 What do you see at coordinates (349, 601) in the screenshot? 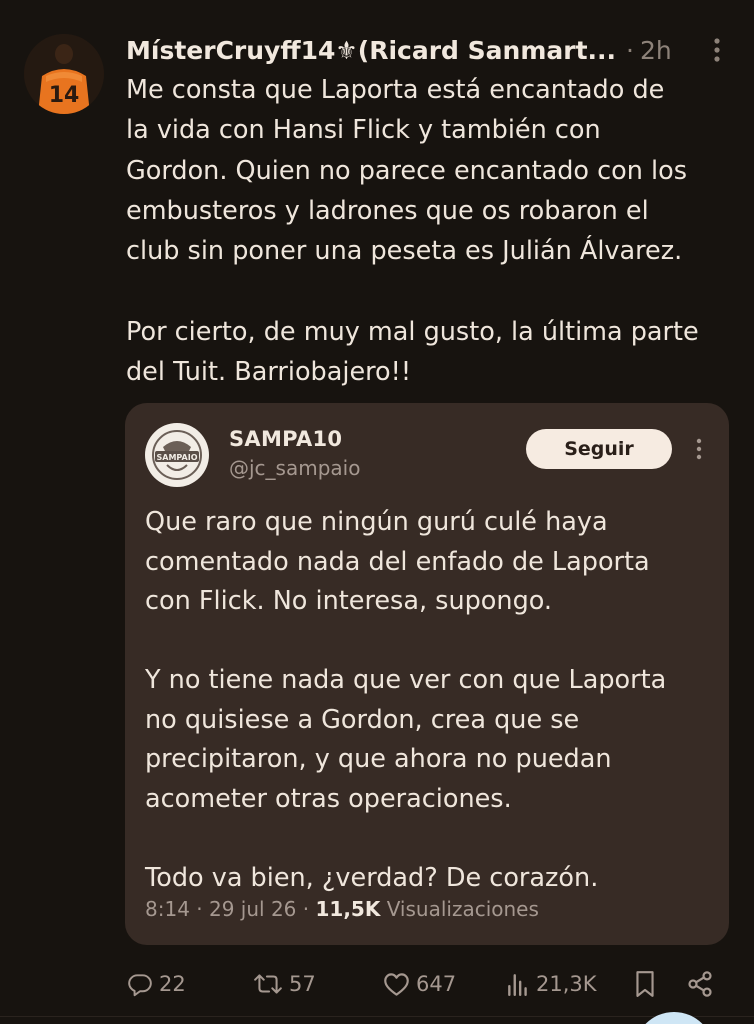
I see `quote-text-line: con Flick. No interesa, supongo.` at bounding box center [349, 601].